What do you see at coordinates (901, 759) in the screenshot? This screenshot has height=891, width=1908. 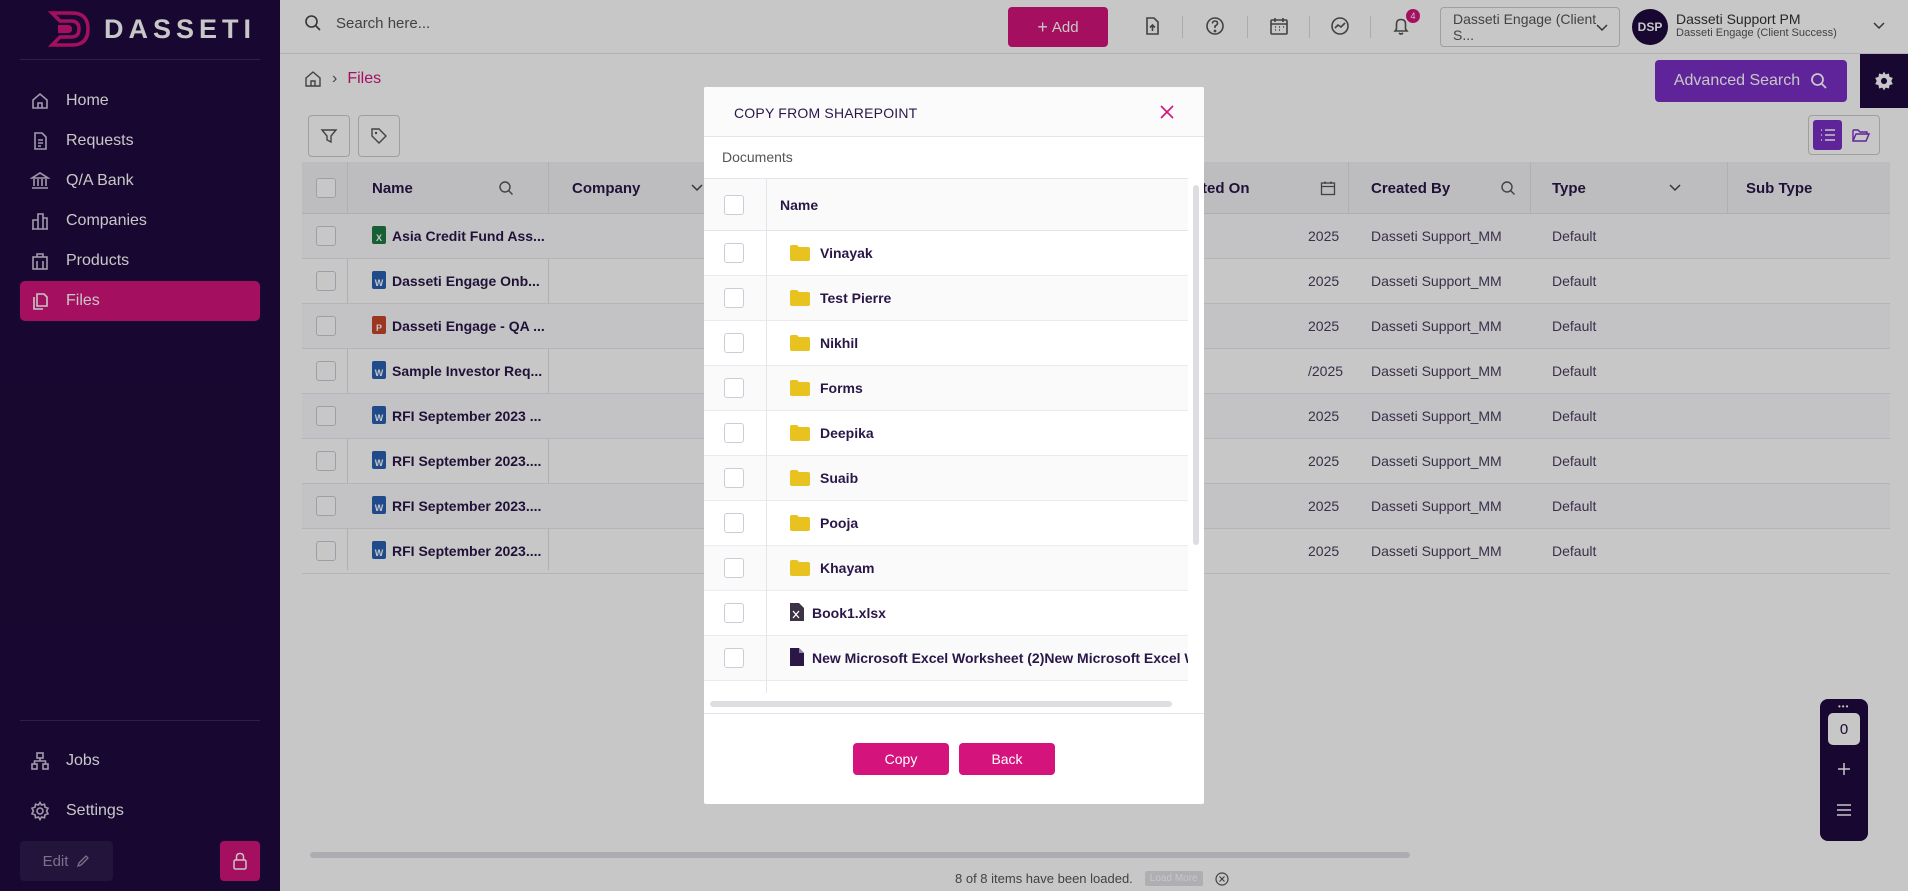 I see `copy-button: Copy` at bounding box center [901, 759].